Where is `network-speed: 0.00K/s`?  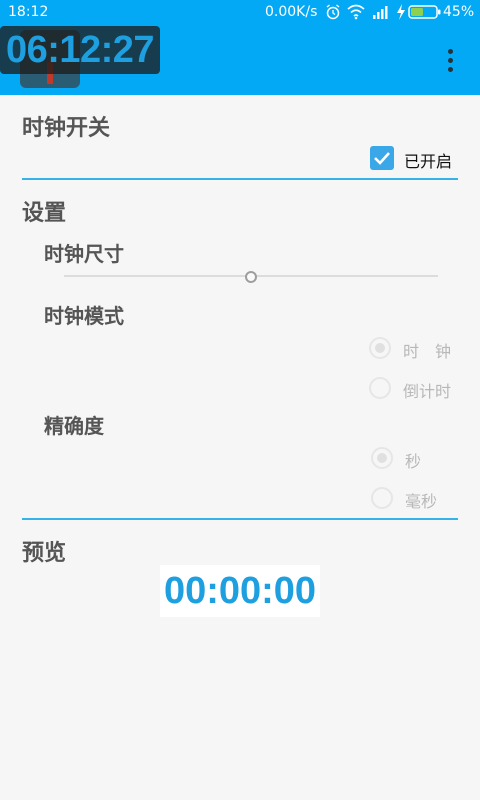 network-speed: 0.00K/s is located at coordinates (291, 12).